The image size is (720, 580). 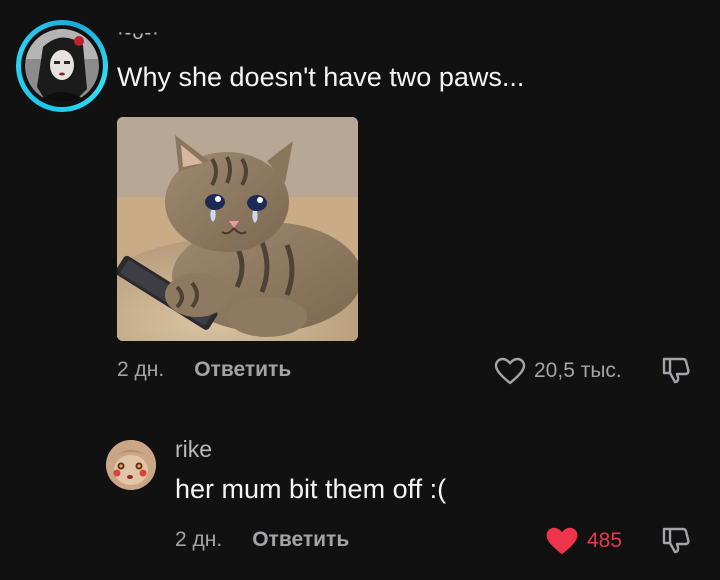 I want to click on reply-dislike-icon, so click(x=676, y=540).